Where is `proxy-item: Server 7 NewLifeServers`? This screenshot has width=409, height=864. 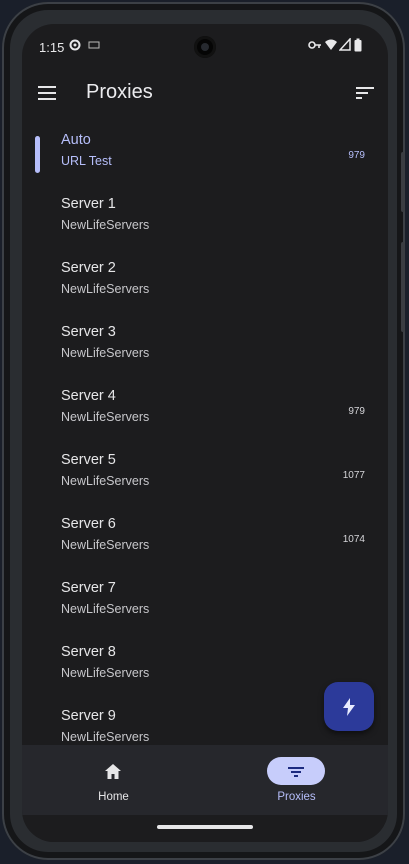 proxy-item: Server 7 NewLifeServers is located at coordinates (205, 606).